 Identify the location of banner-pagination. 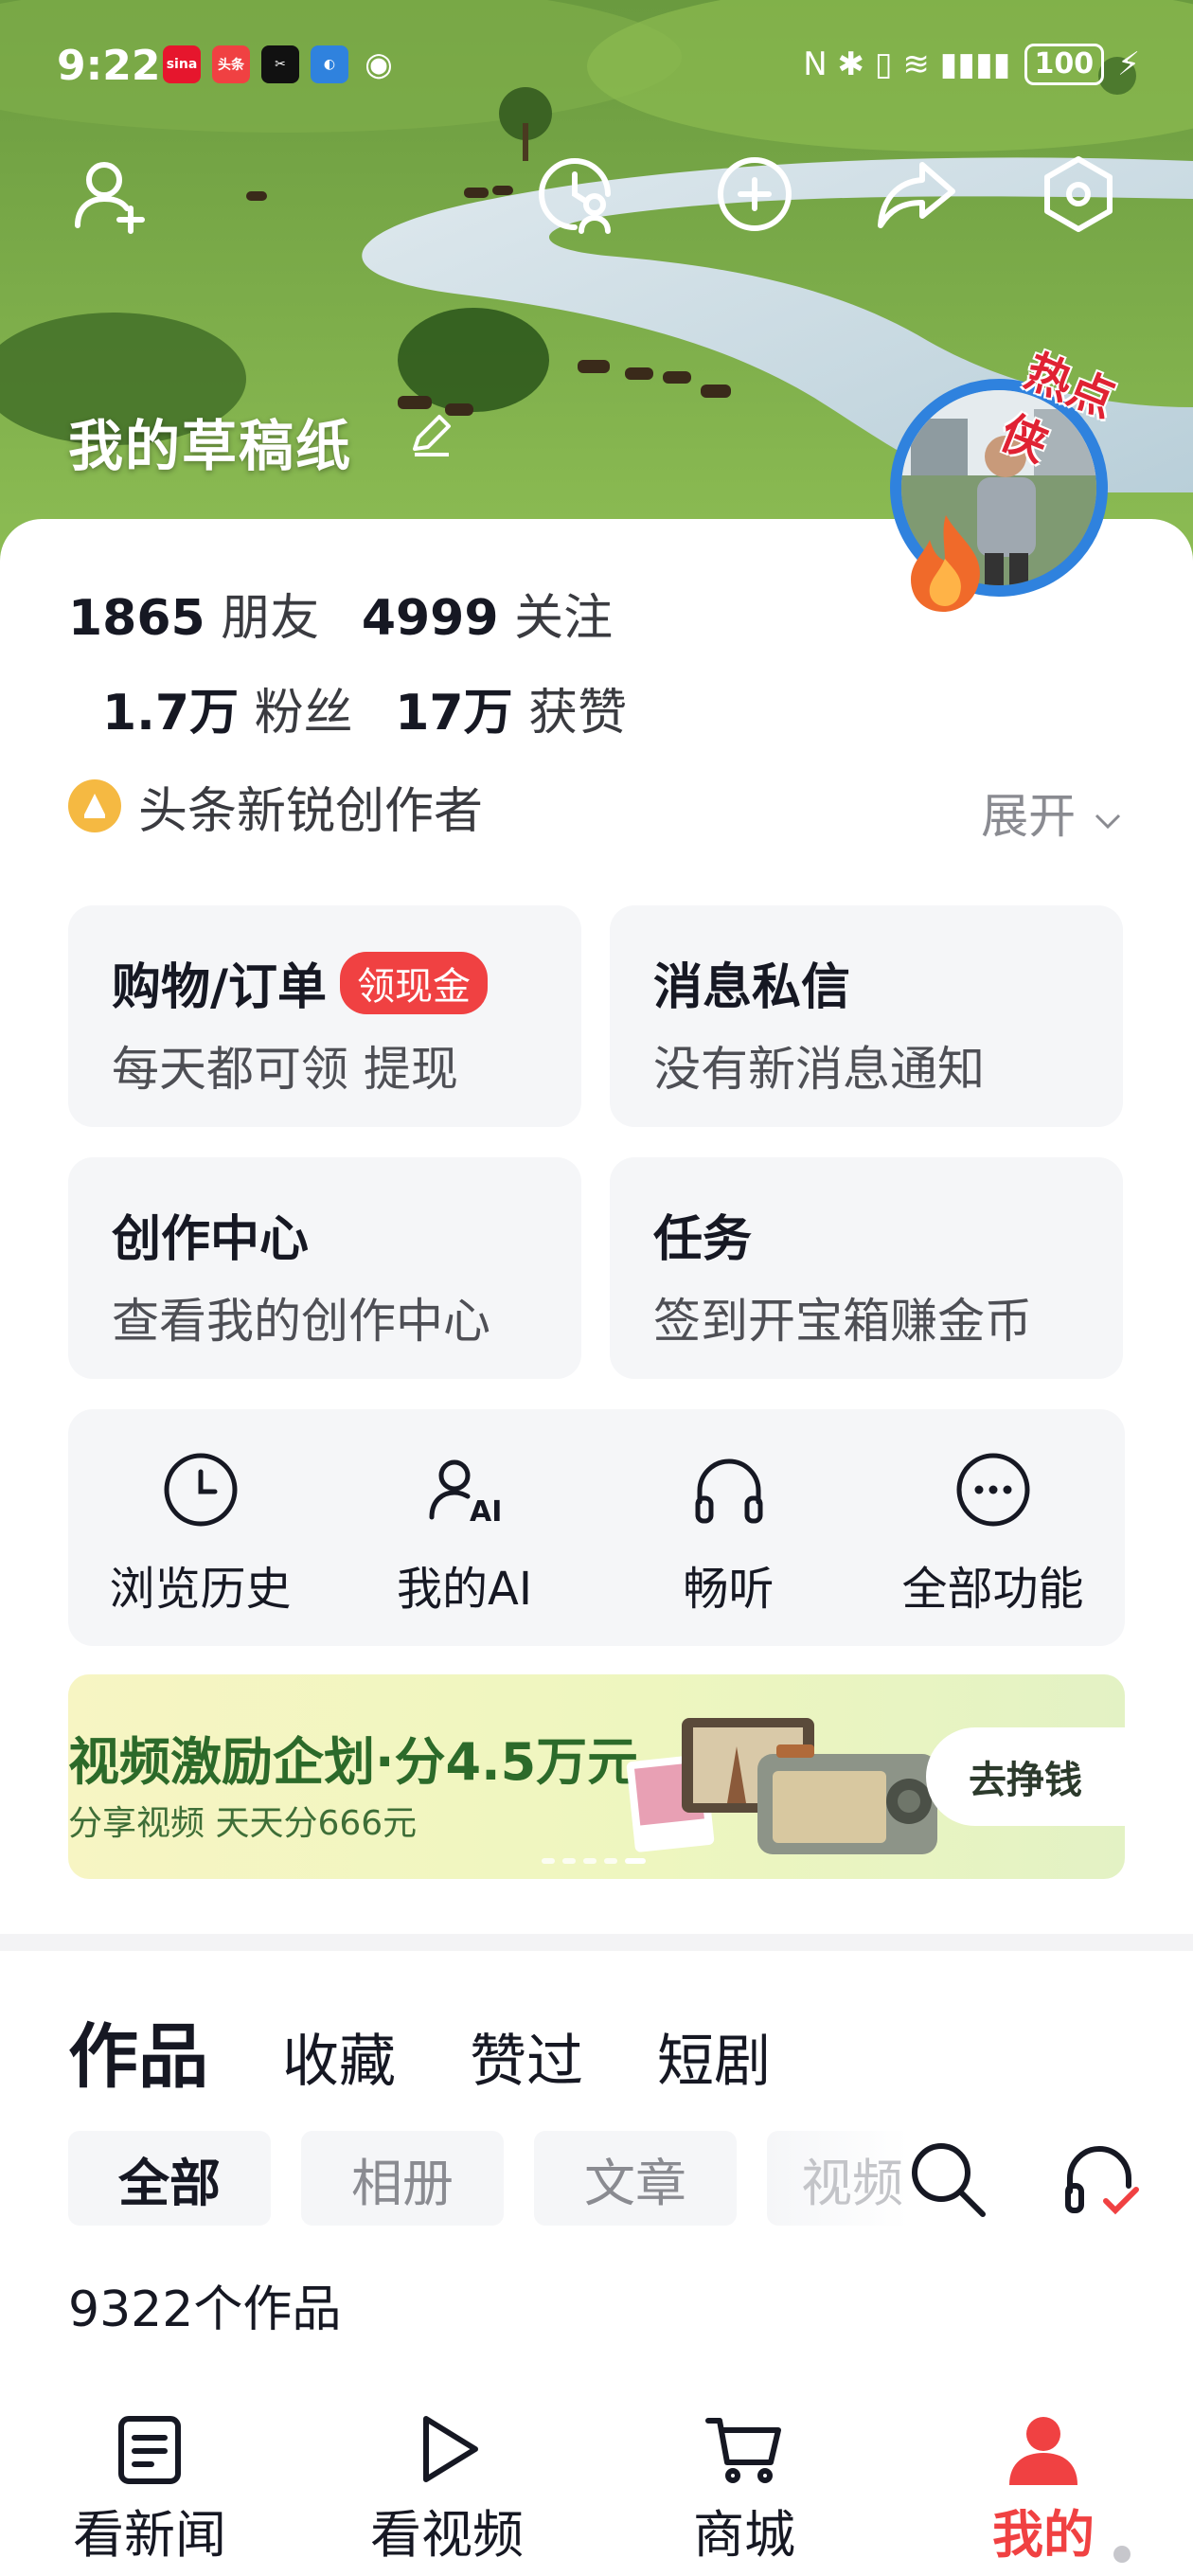
(594, 1861).